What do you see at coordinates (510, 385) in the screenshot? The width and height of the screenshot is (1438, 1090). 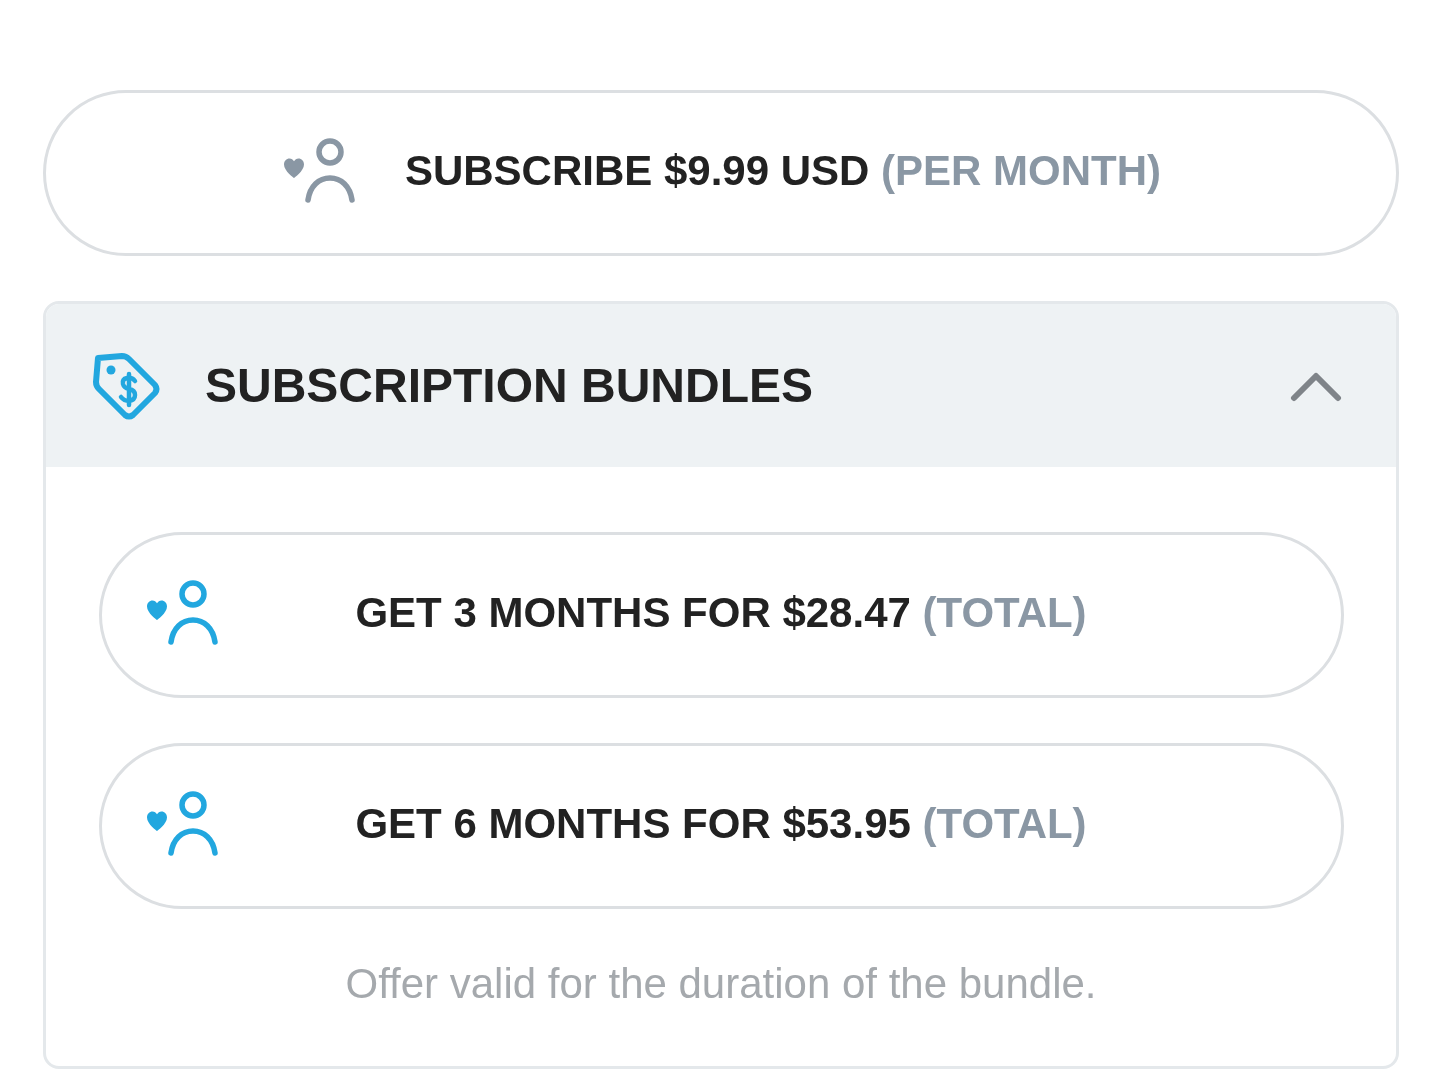 I see `bundles-title: SUBSCRIPTION BUNDLES` at bounding box center [510, 385].